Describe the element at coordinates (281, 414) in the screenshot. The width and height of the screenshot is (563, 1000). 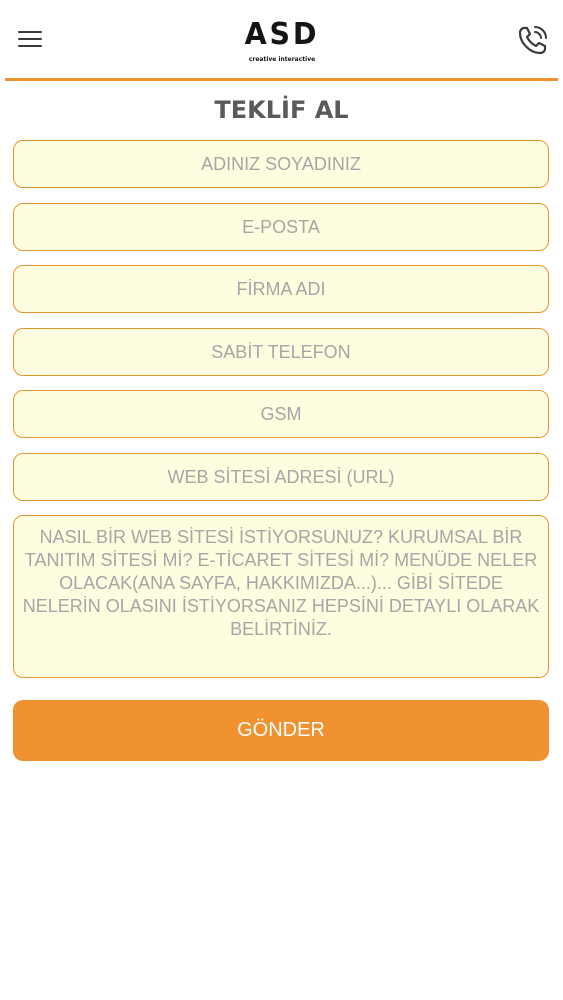
I see `gsm-field` at that location.